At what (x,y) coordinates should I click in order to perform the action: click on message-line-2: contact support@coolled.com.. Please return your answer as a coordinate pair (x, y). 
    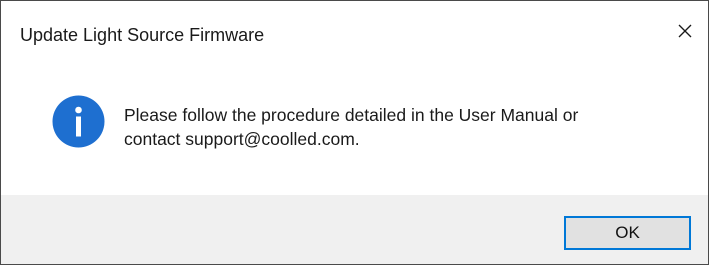
    Looking at the image, I should click on (242, 139).